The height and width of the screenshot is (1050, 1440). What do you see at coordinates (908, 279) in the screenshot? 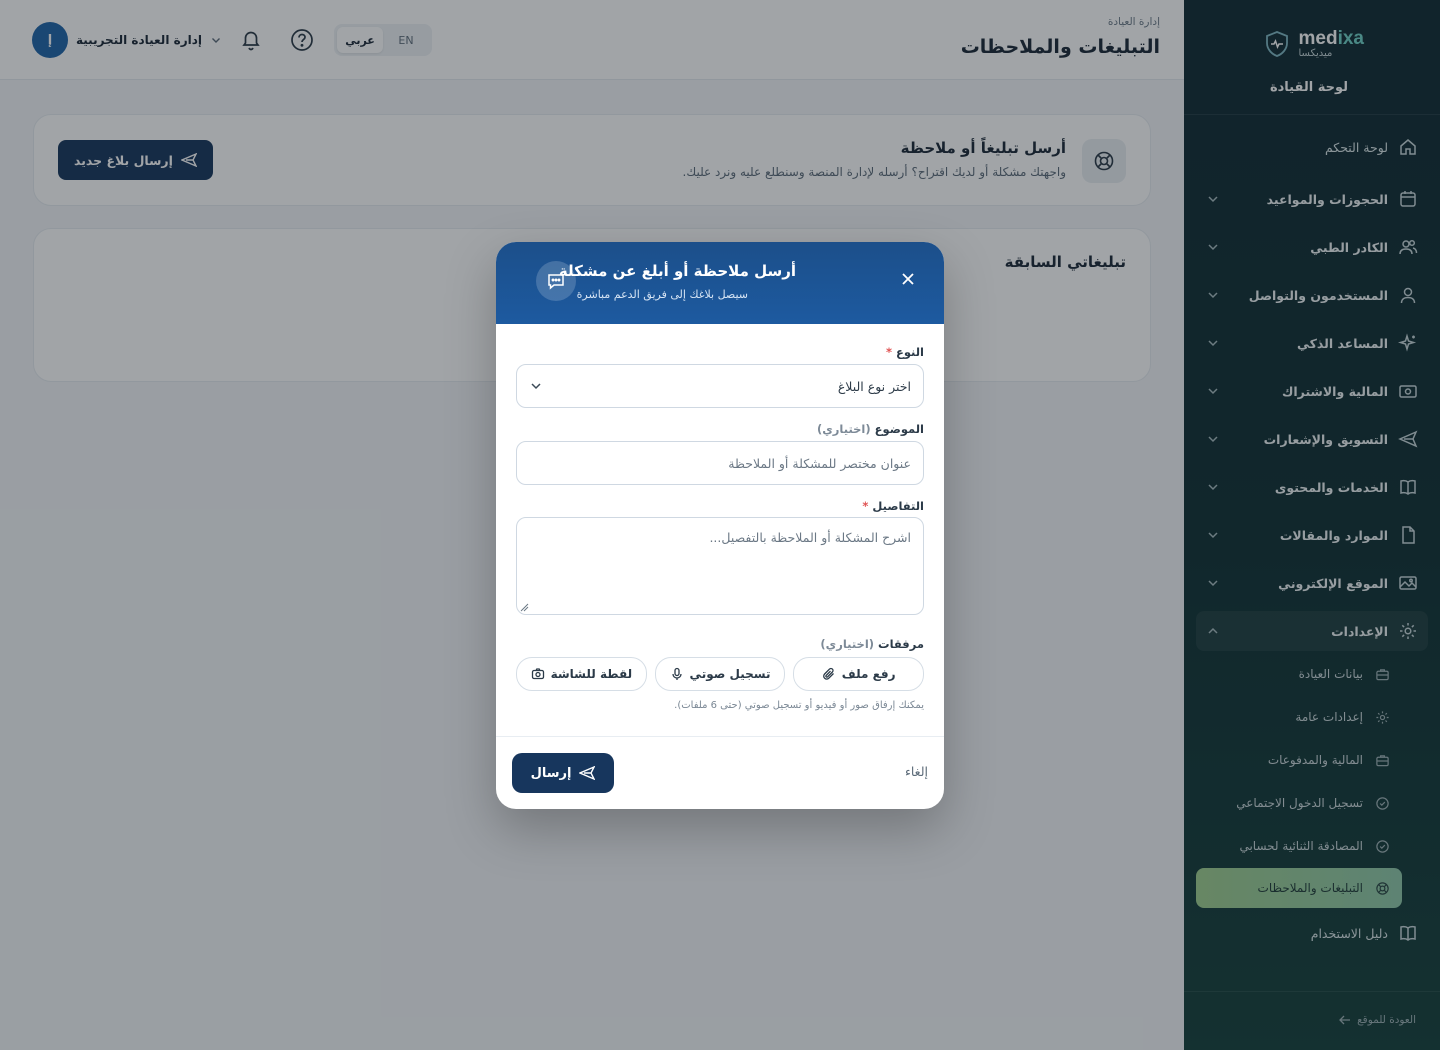
I see `close-icon` at bounding box center [908, 279].